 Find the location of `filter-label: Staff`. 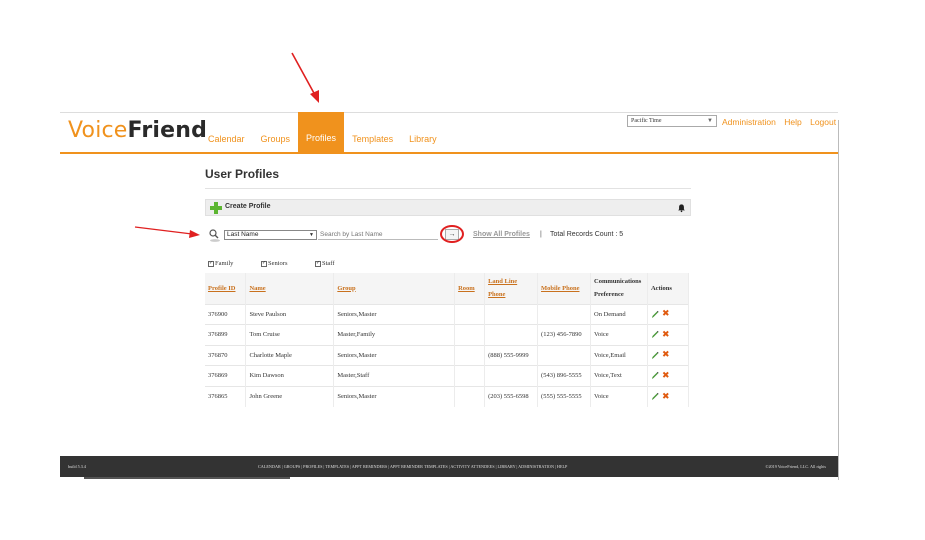

filter-label: Staff is located at coordinates (328, 263).